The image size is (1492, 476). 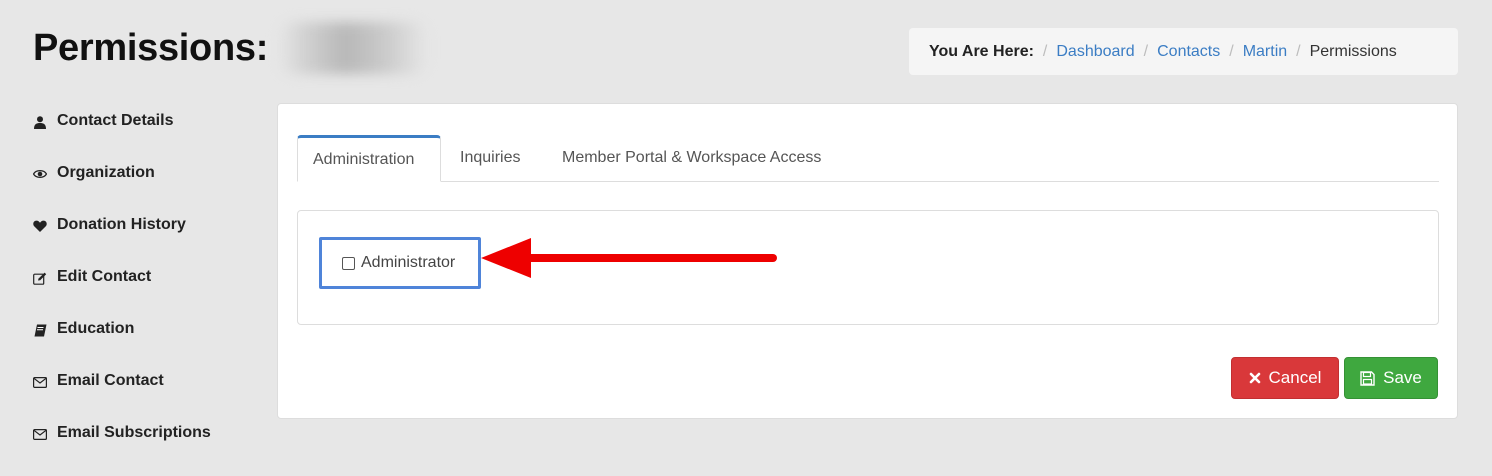 I want to click on page-title: Permissions:, so click(x=231, y=48).